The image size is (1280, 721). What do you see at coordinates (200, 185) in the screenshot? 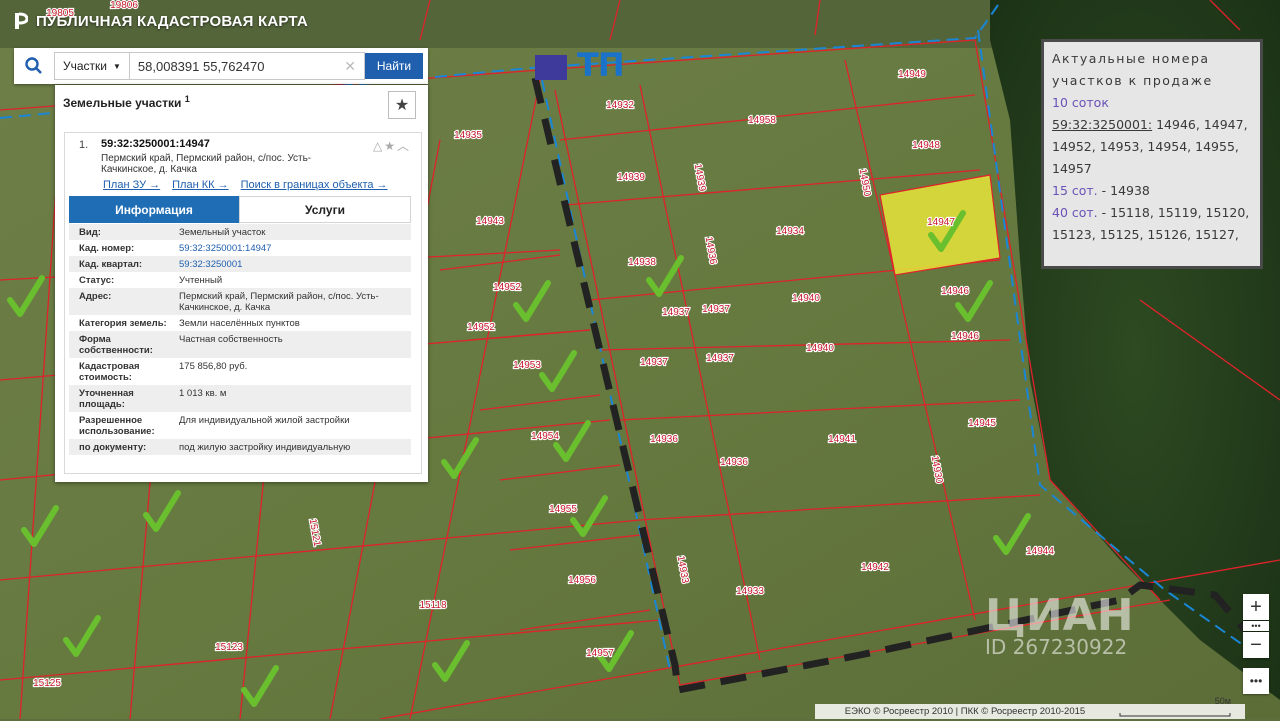
I see `plan-kk-link: План КК →` at bounding box center [200, 185].